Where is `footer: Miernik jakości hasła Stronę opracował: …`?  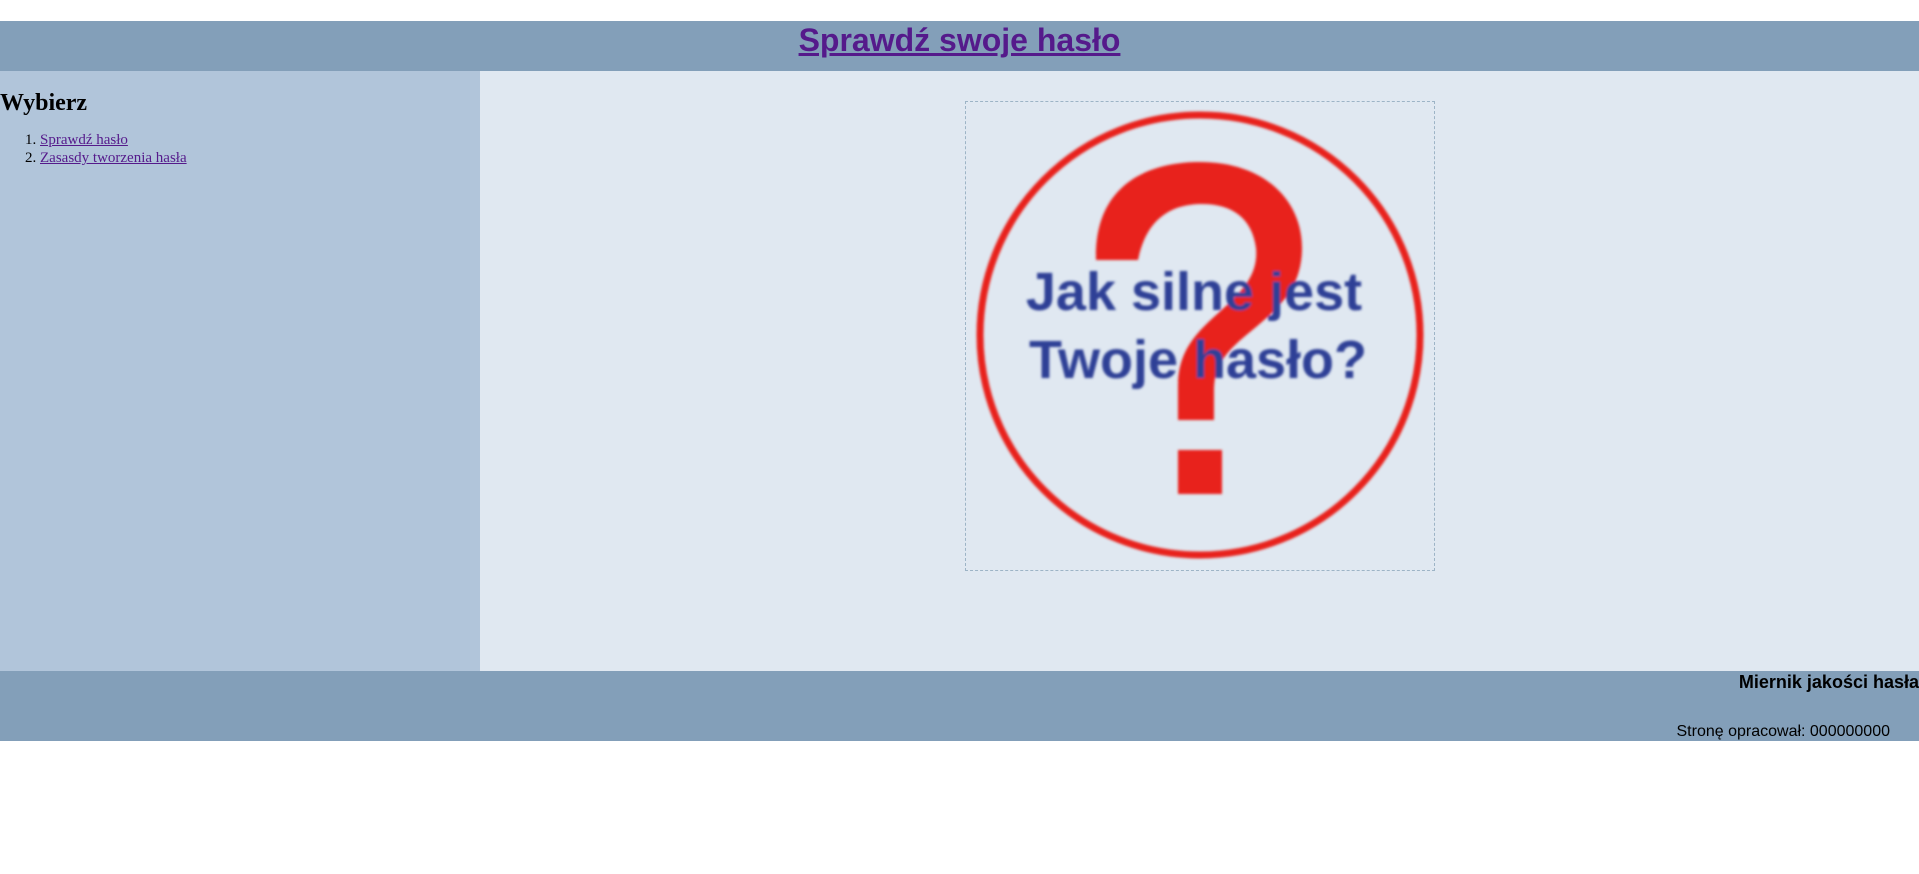 footer: Miernik jakości hasła Stronę opracował: … is located at coordinates (959, 706).